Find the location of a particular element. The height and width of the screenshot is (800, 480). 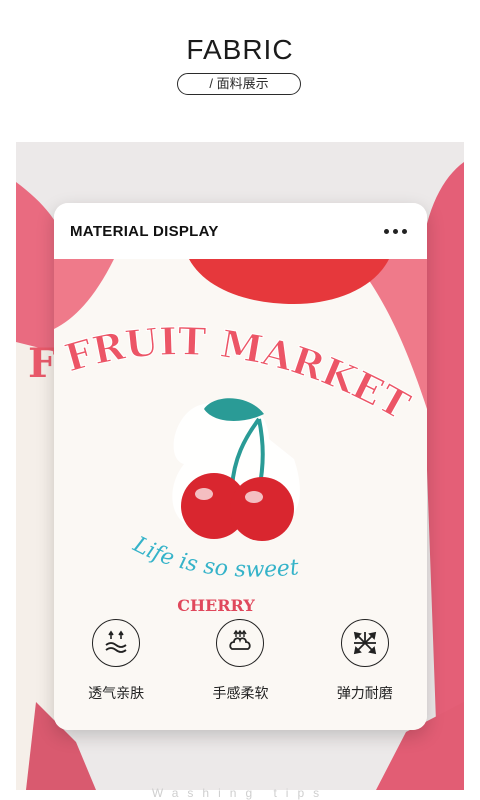

breathable-icon is located at coordinates (116, 643).